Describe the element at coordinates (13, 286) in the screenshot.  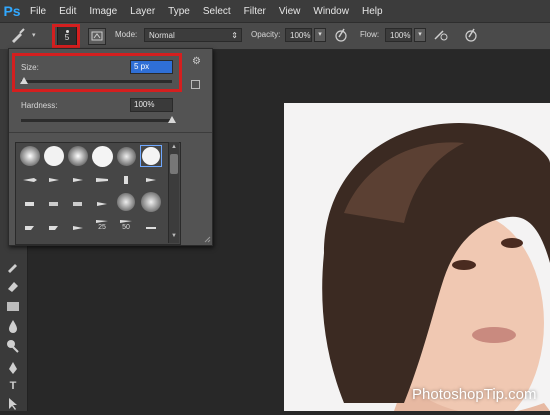
I see `eraser-tool-icon` at that location.